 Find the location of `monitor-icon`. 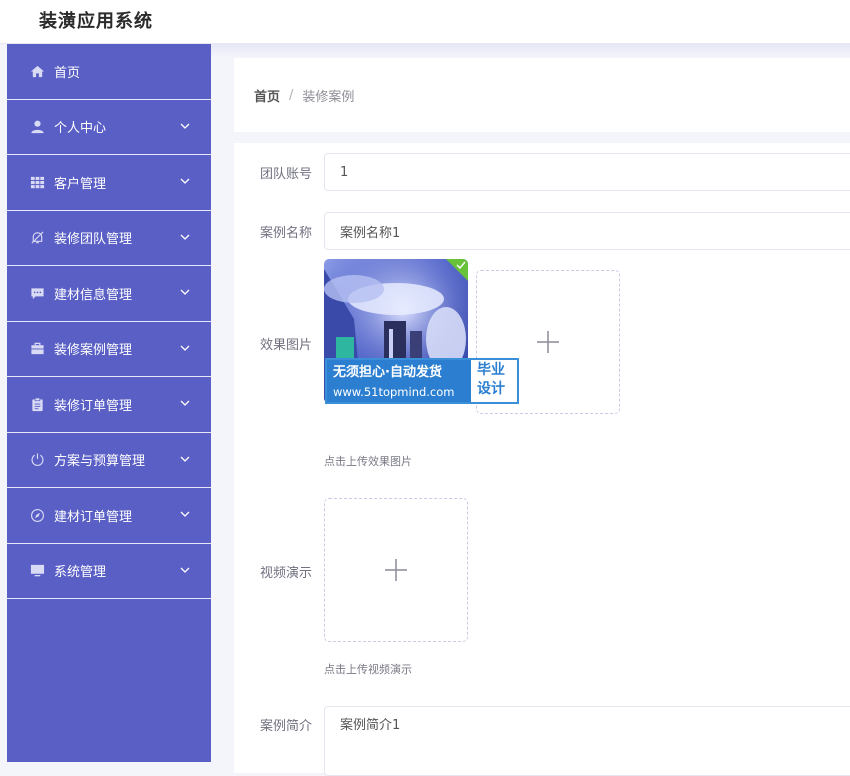

monitor-icon is located at coordinates (37, 570).